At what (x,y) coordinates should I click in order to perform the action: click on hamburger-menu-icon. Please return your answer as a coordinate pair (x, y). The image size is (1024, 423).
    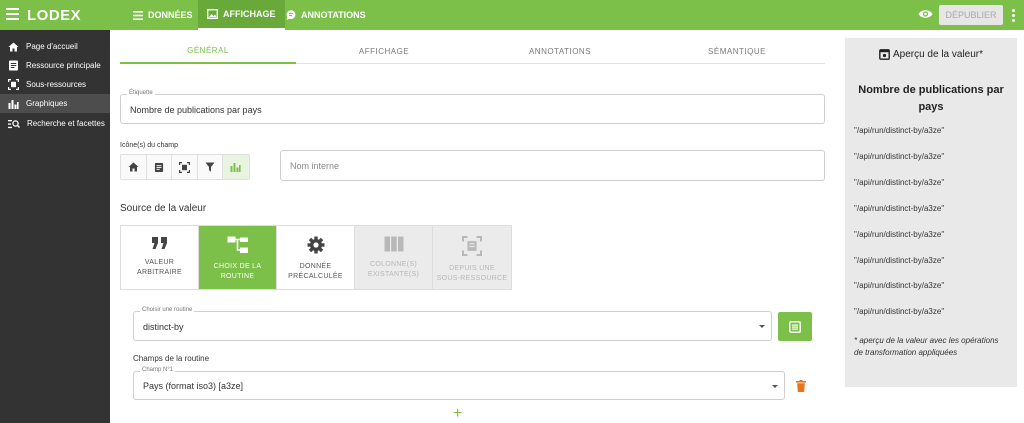
    Looking at the image, I should click on (12, 14).